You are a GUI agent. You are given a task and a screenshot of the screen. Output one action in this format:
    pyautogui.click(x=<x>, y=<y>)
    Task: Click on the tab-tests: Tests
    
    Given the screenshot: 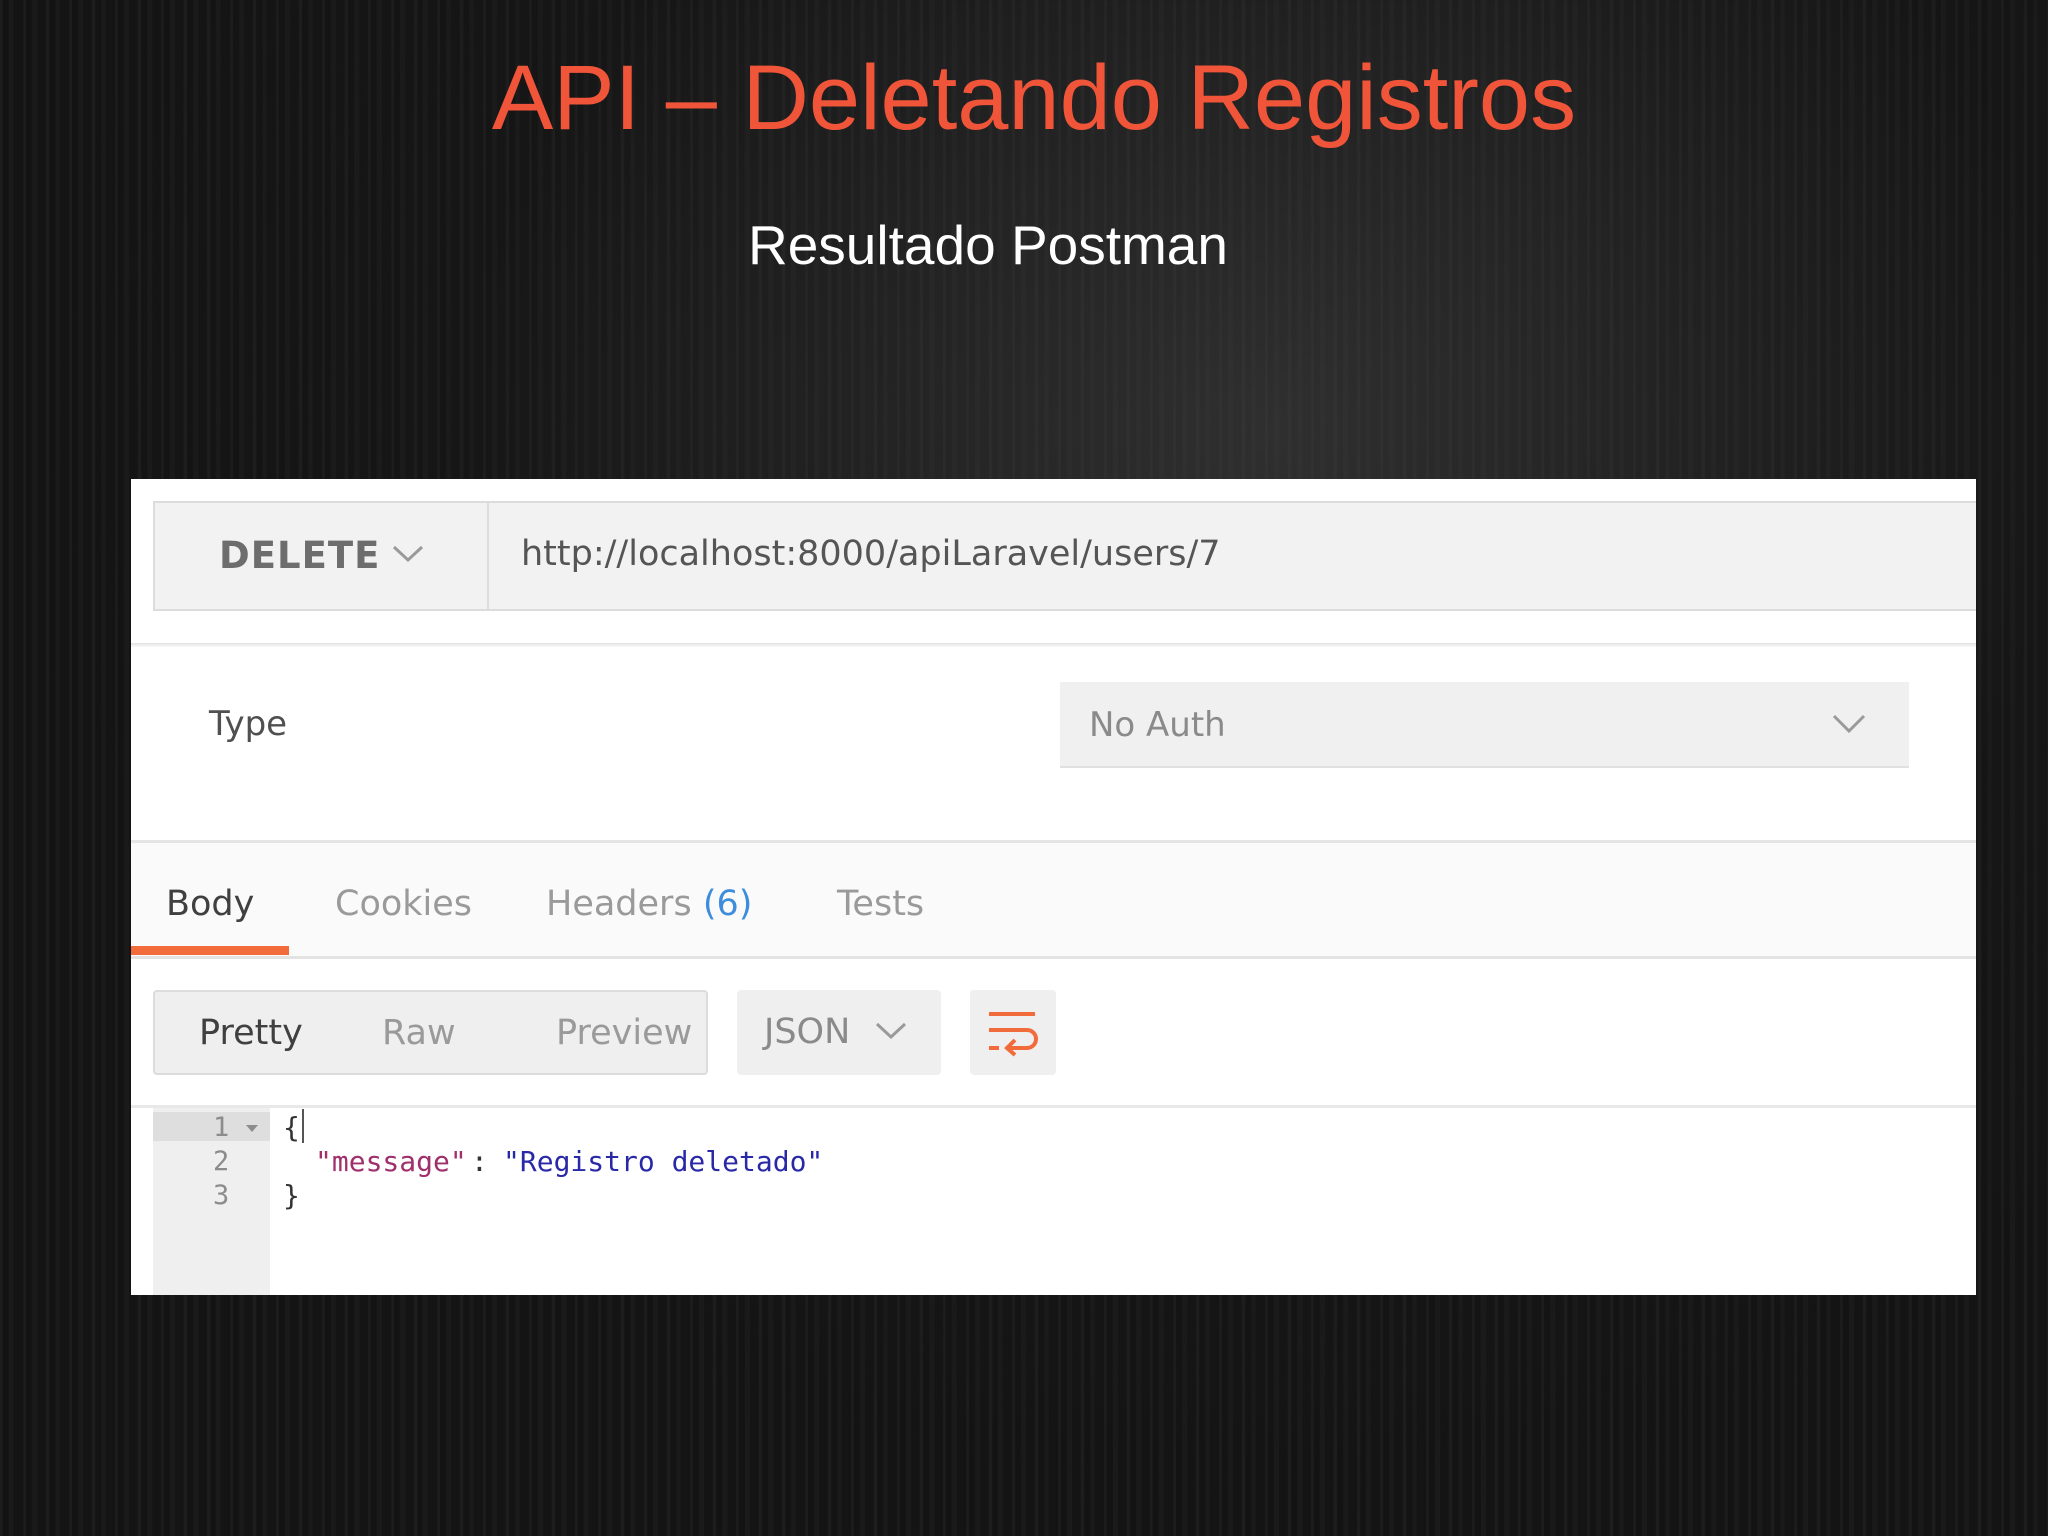 What is the action you would take?
    pyautogui.click(x=880, y=904)
    